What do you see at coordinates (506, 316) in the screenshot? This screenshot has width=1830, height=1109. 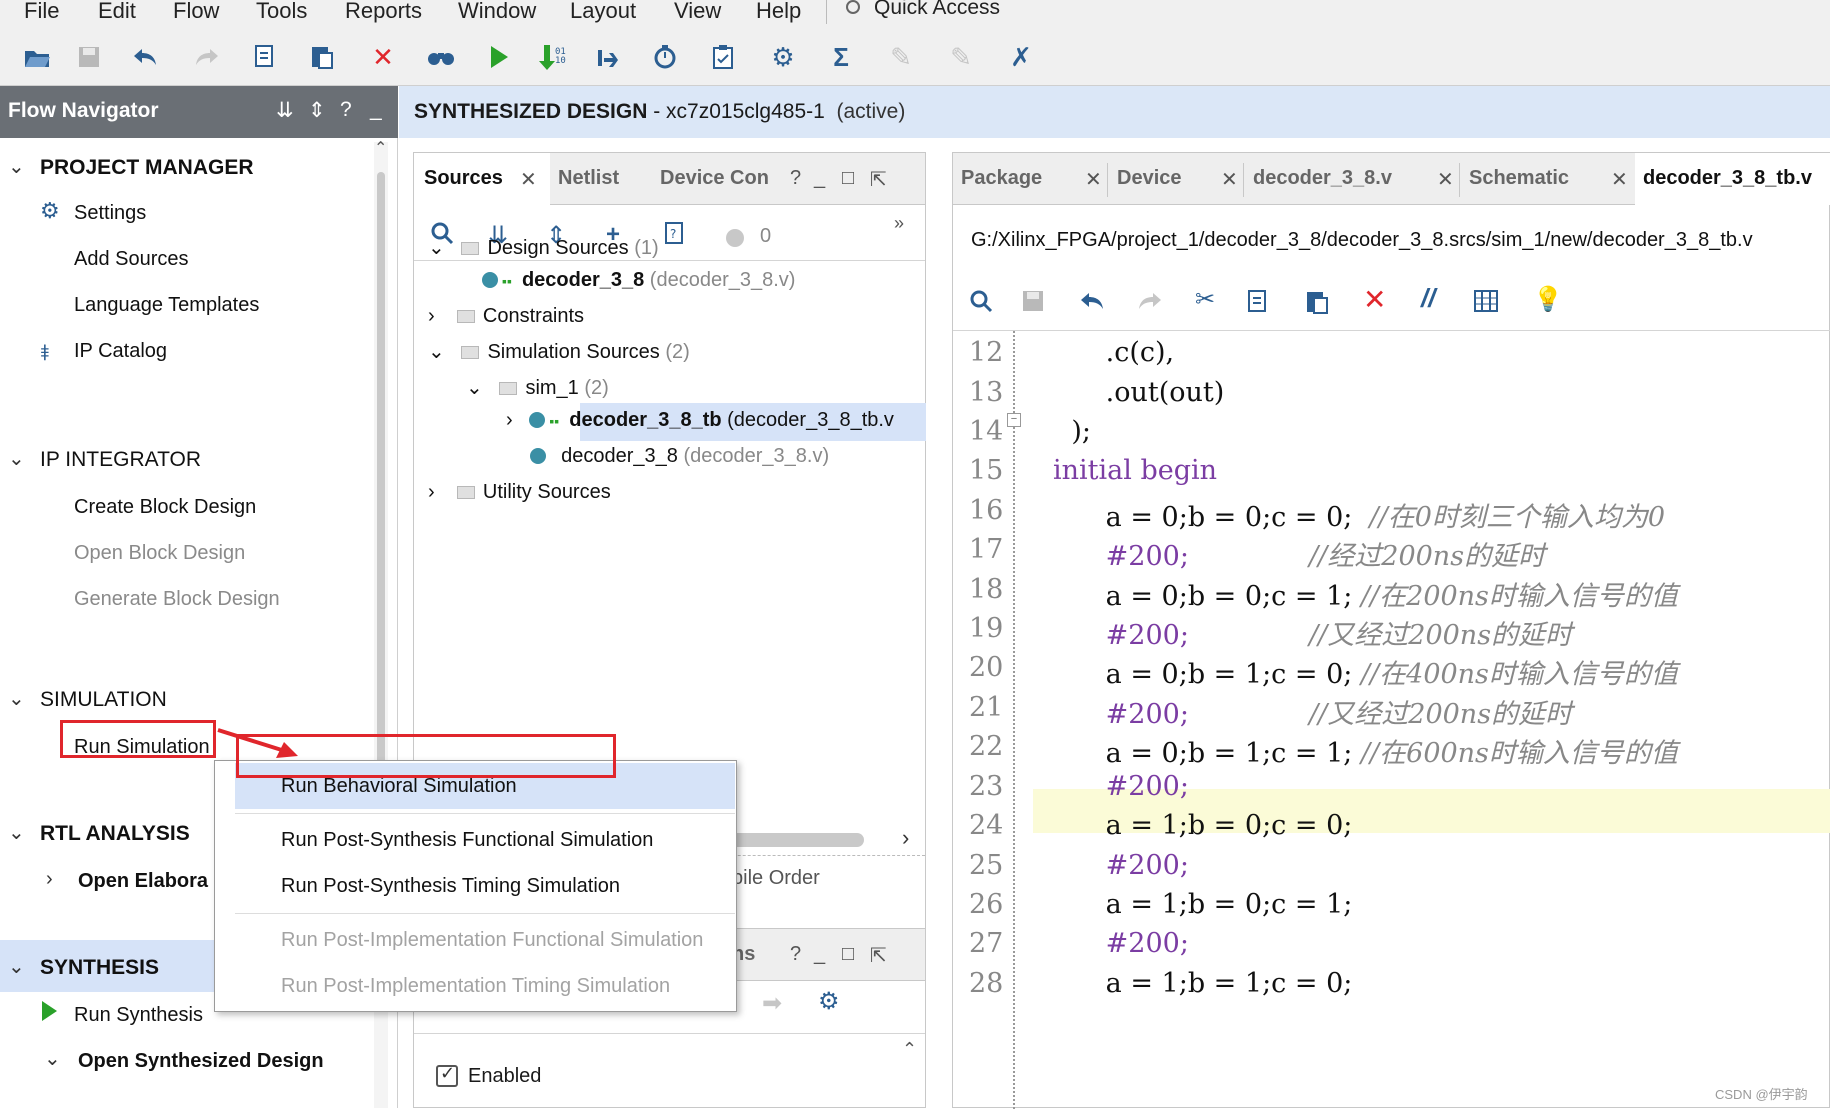 I see `tree-row-constraints: › Constraints` at bounding box center [506, 316].